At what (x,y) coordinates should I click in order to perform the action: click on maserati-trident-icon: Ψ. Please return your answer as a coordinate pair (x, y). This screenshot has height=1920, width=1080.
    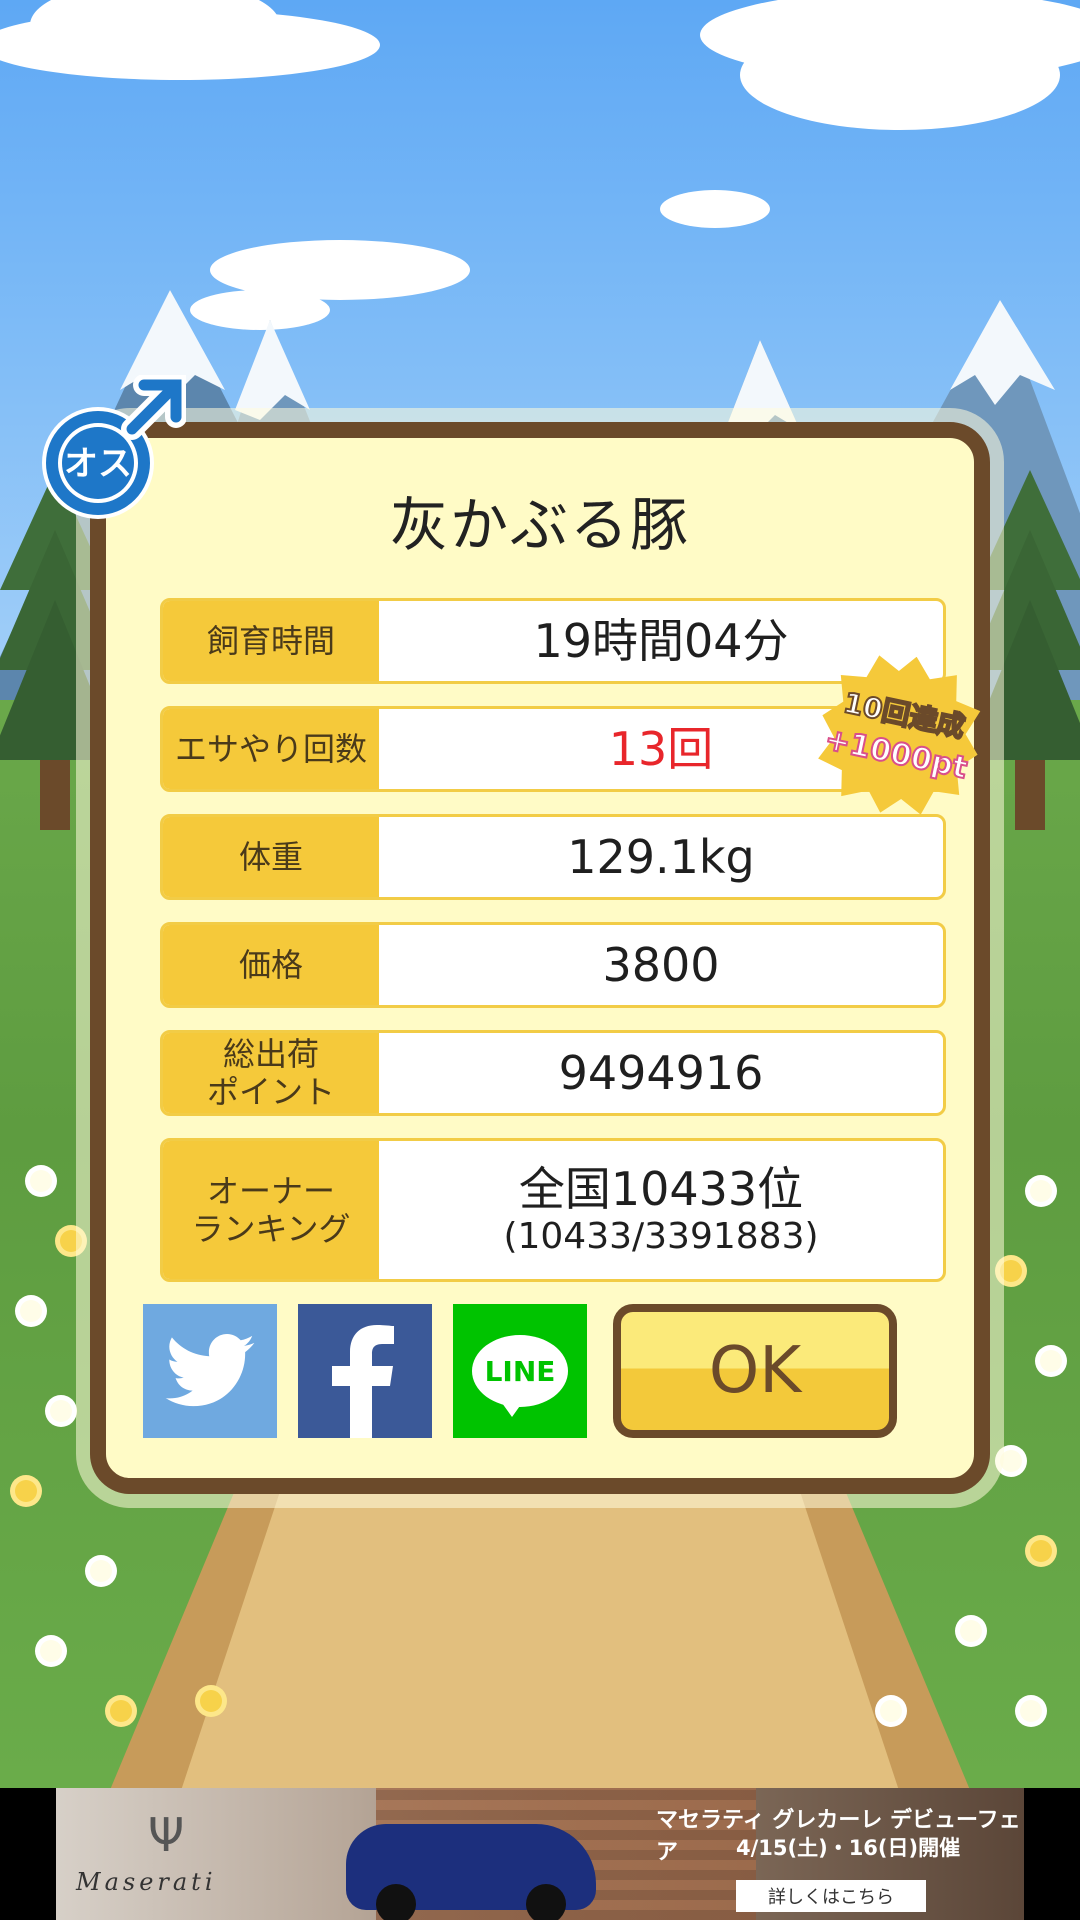
    Looking at the image, I should click on (166, 1835).